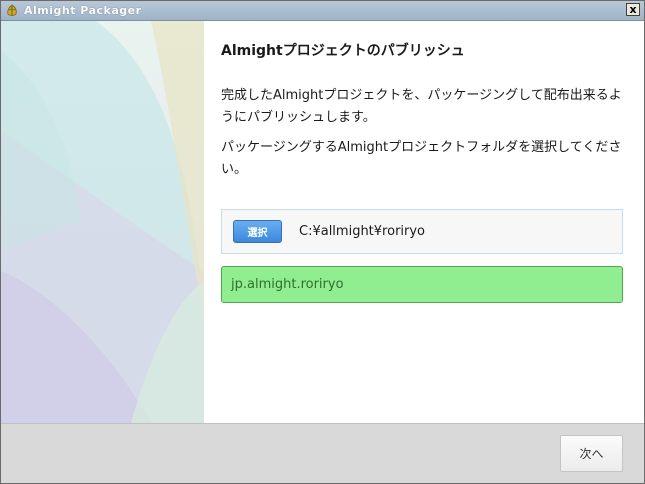 This screenshot has width=645, height=484. Describe the element at coordinates (362, 231) in the screenshot. I see `folder-path-text: C:¥allmight¥roriryo` at that location.